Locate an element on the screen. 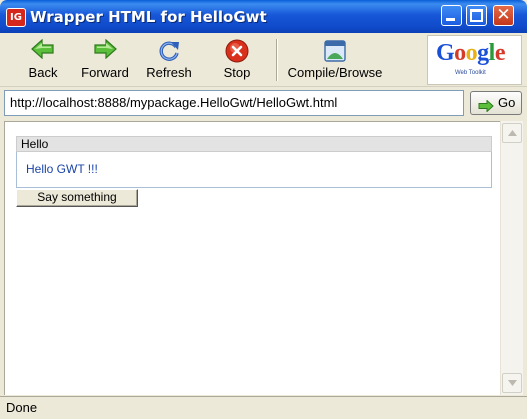  stop-label: Stop is located at coordinates (237, 72).